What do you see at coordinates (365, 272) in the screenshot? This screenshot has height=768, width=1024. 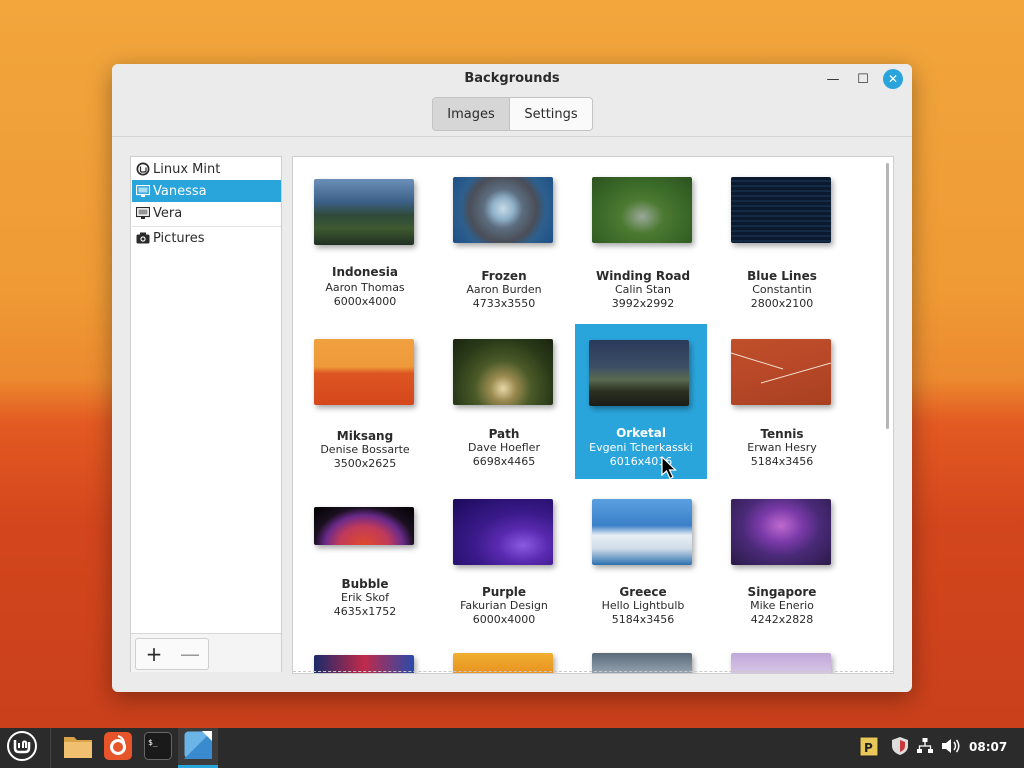 I see `wallpaper-name: Indonesia` at bounding box center [365, 272].